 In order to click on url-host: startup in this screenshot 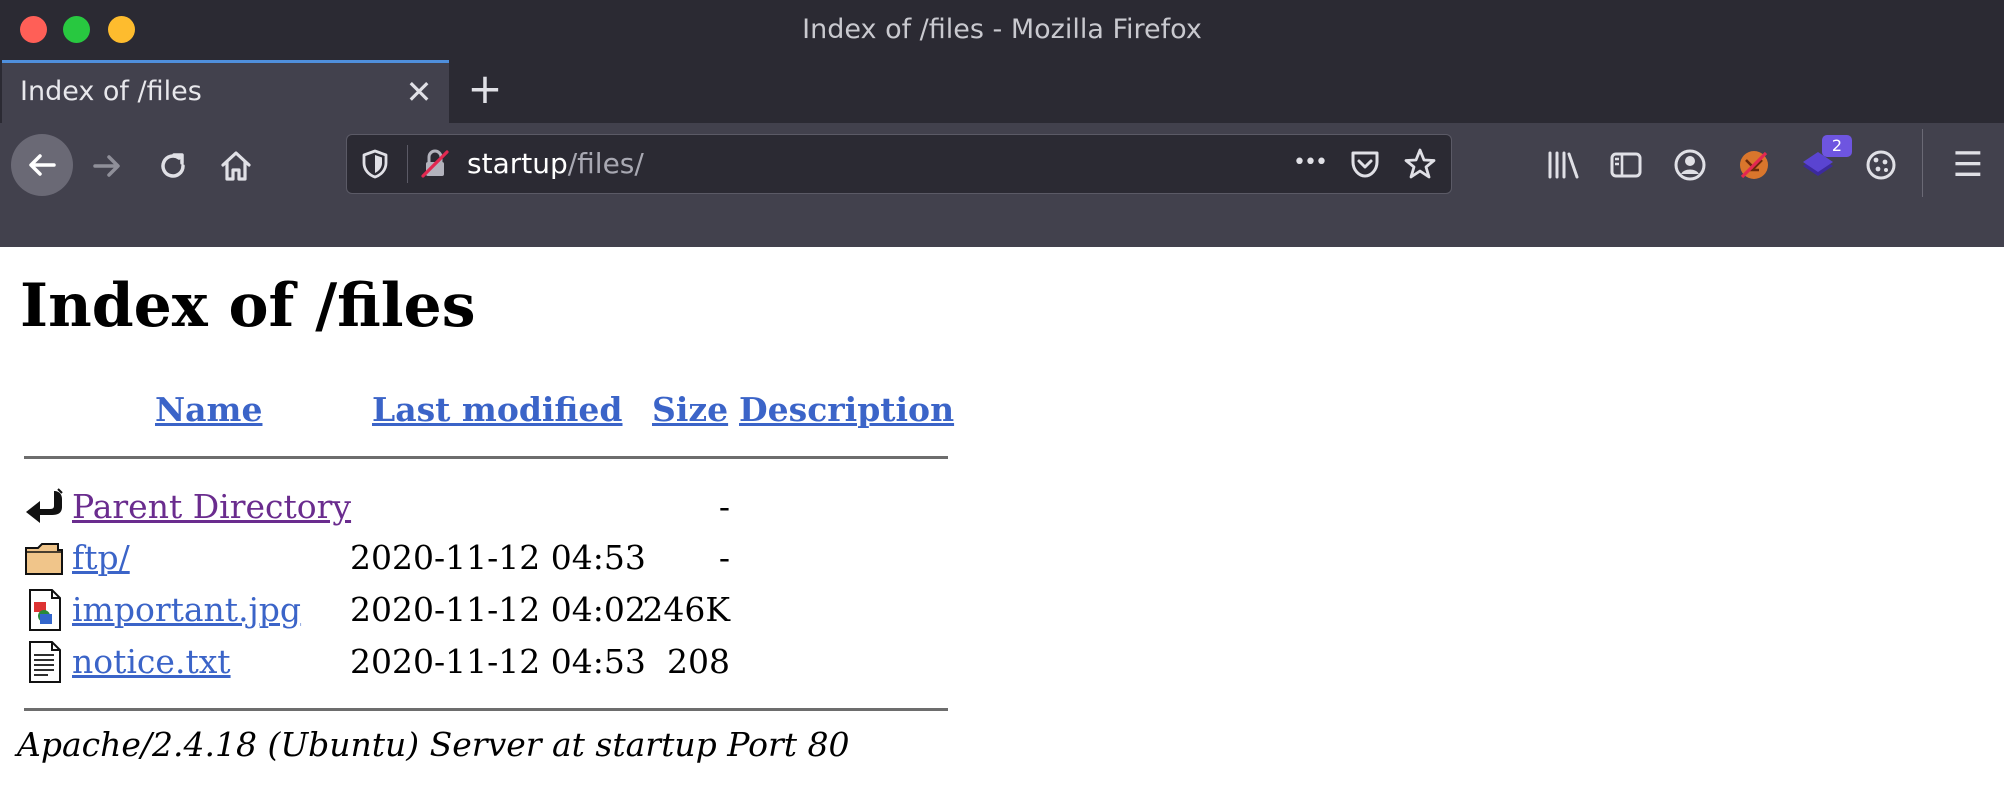, I will do `click(517, 163)`.